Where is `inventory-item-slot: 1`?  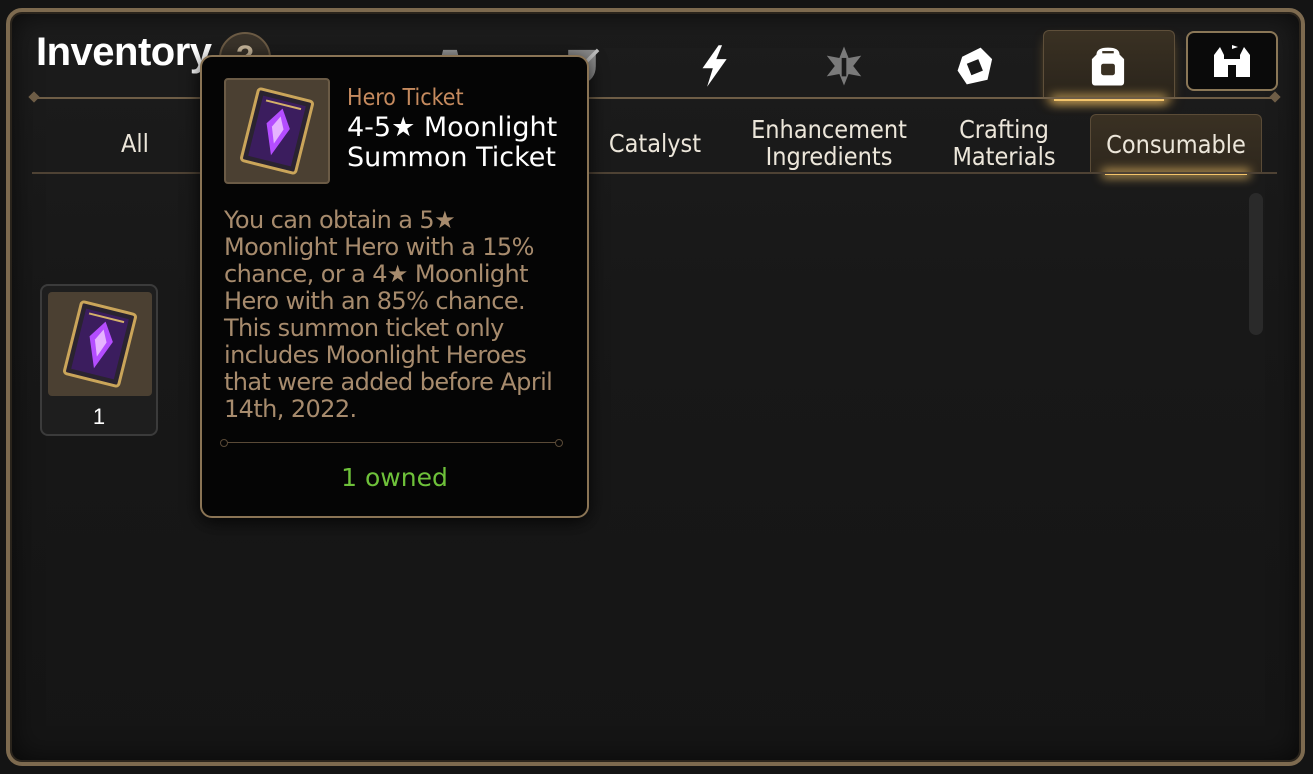 inventory-item-slot: 1 is located at coordinates (99, 360).